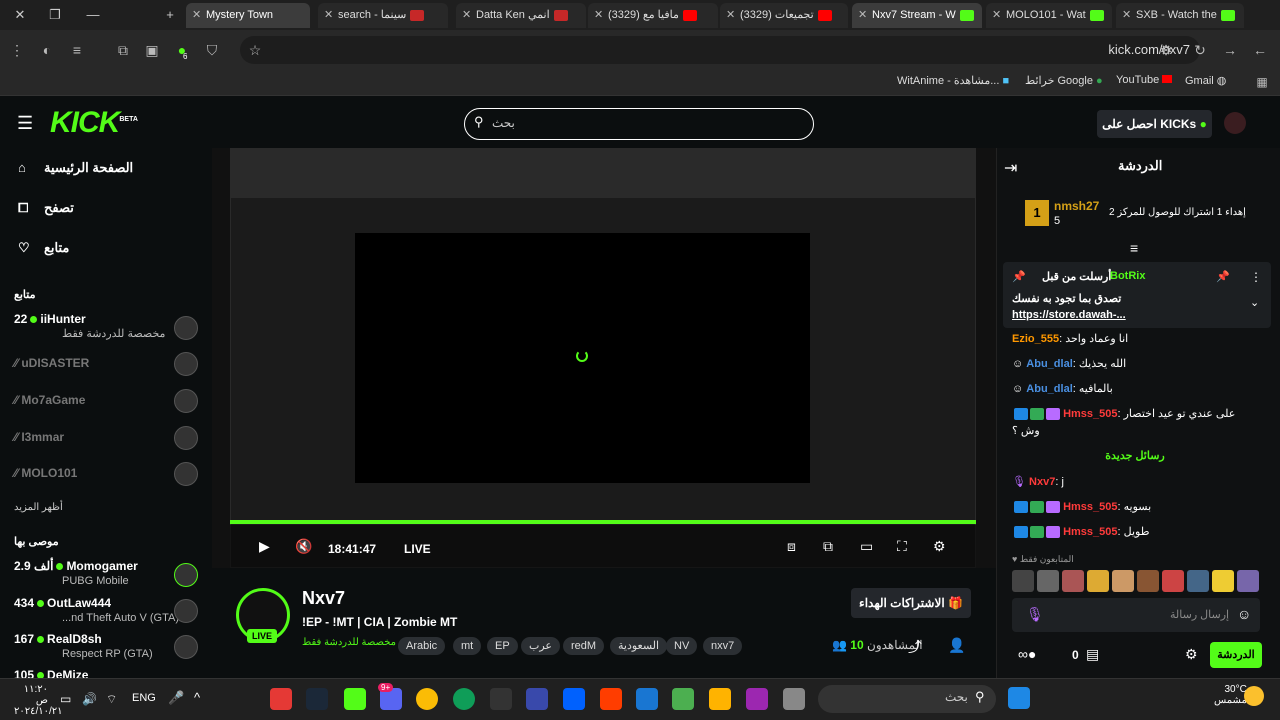 The image size is (1280, 720). I want to click on show-more-link: أظهر المزيد, so click(38, 507).